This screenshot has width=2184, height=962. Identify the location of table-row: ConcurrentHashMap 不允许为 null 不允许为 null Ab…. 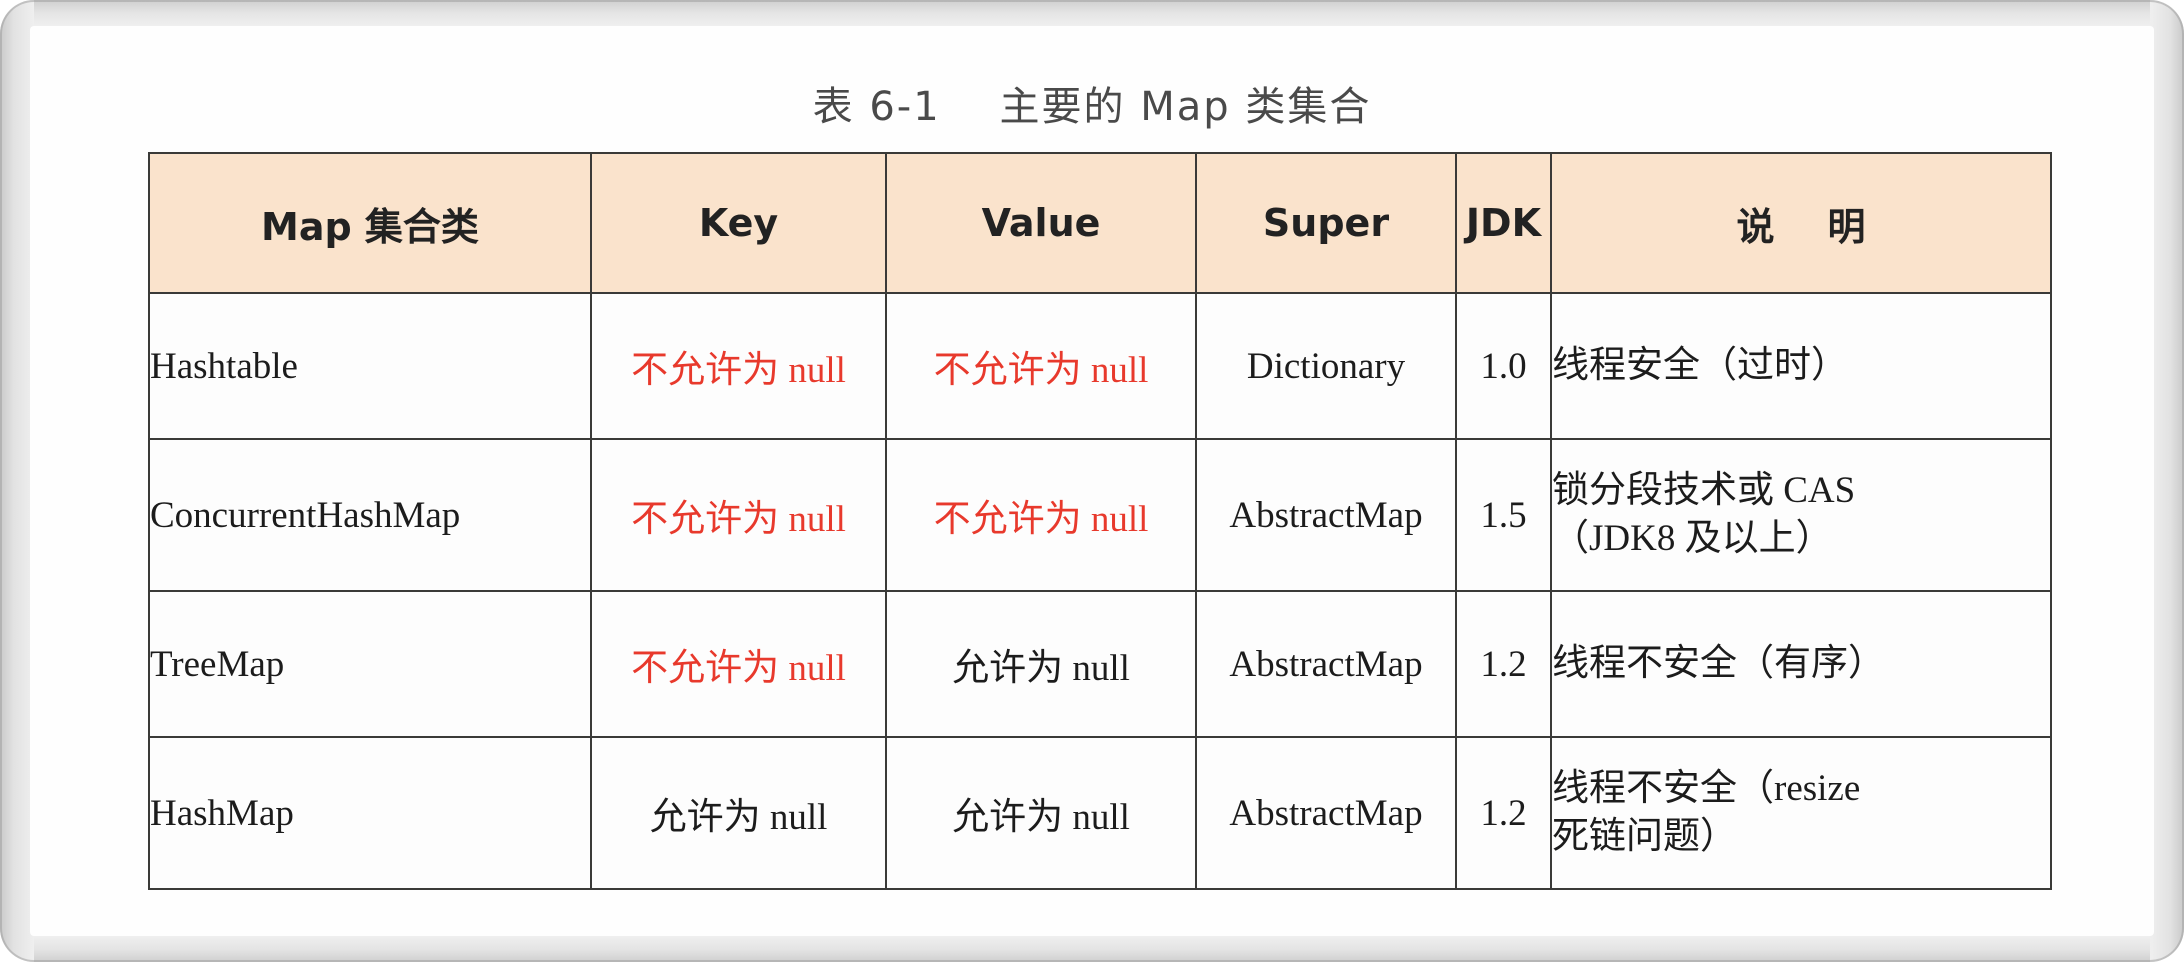
(1100, 515).